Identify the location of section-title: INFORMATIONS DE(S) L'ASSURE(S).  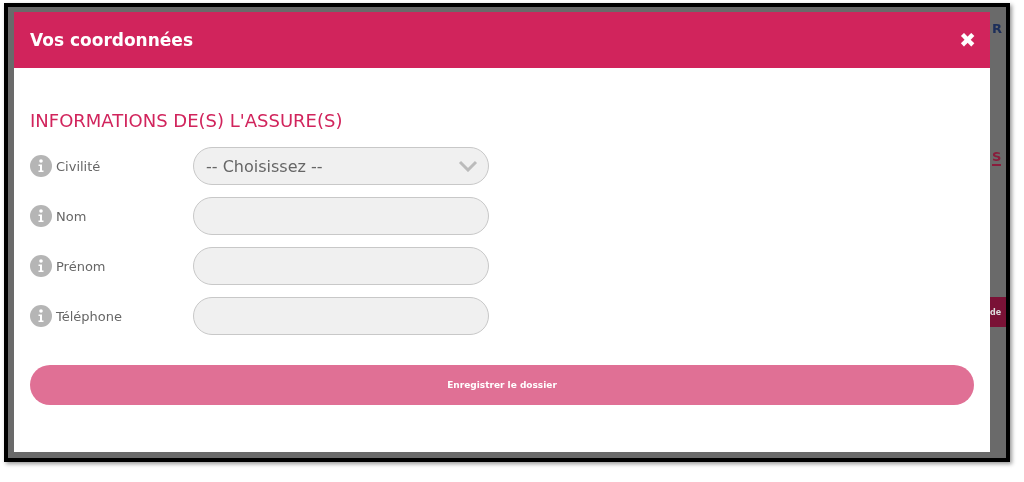
(187, 120).